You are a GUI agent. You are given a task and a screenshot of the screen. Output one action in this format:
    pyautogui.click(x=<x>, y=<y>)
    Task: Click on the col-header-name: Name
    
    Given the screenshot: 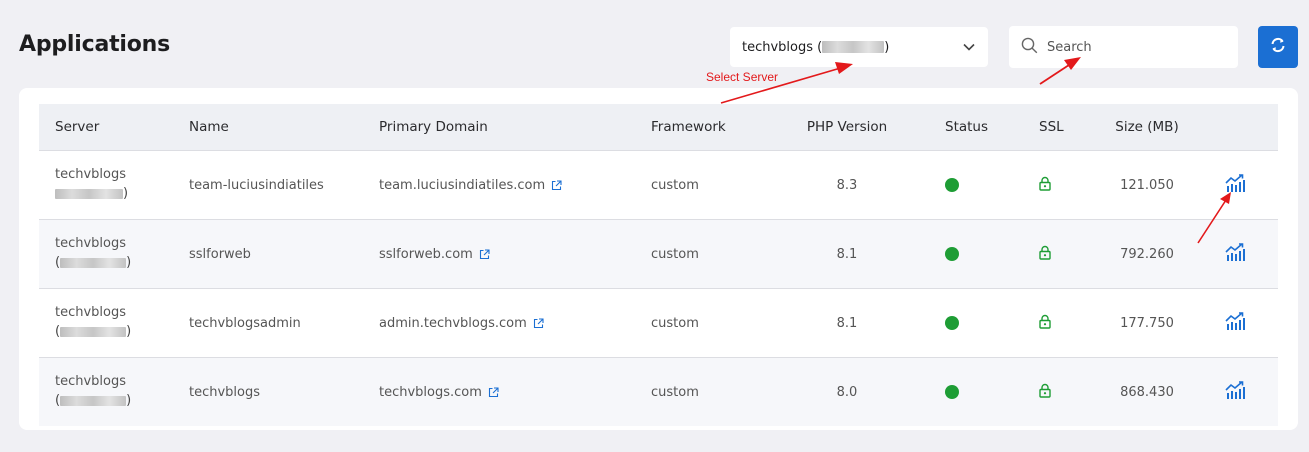 What is the action you would take?
    pyautogui.click(x=209, y=127)
    